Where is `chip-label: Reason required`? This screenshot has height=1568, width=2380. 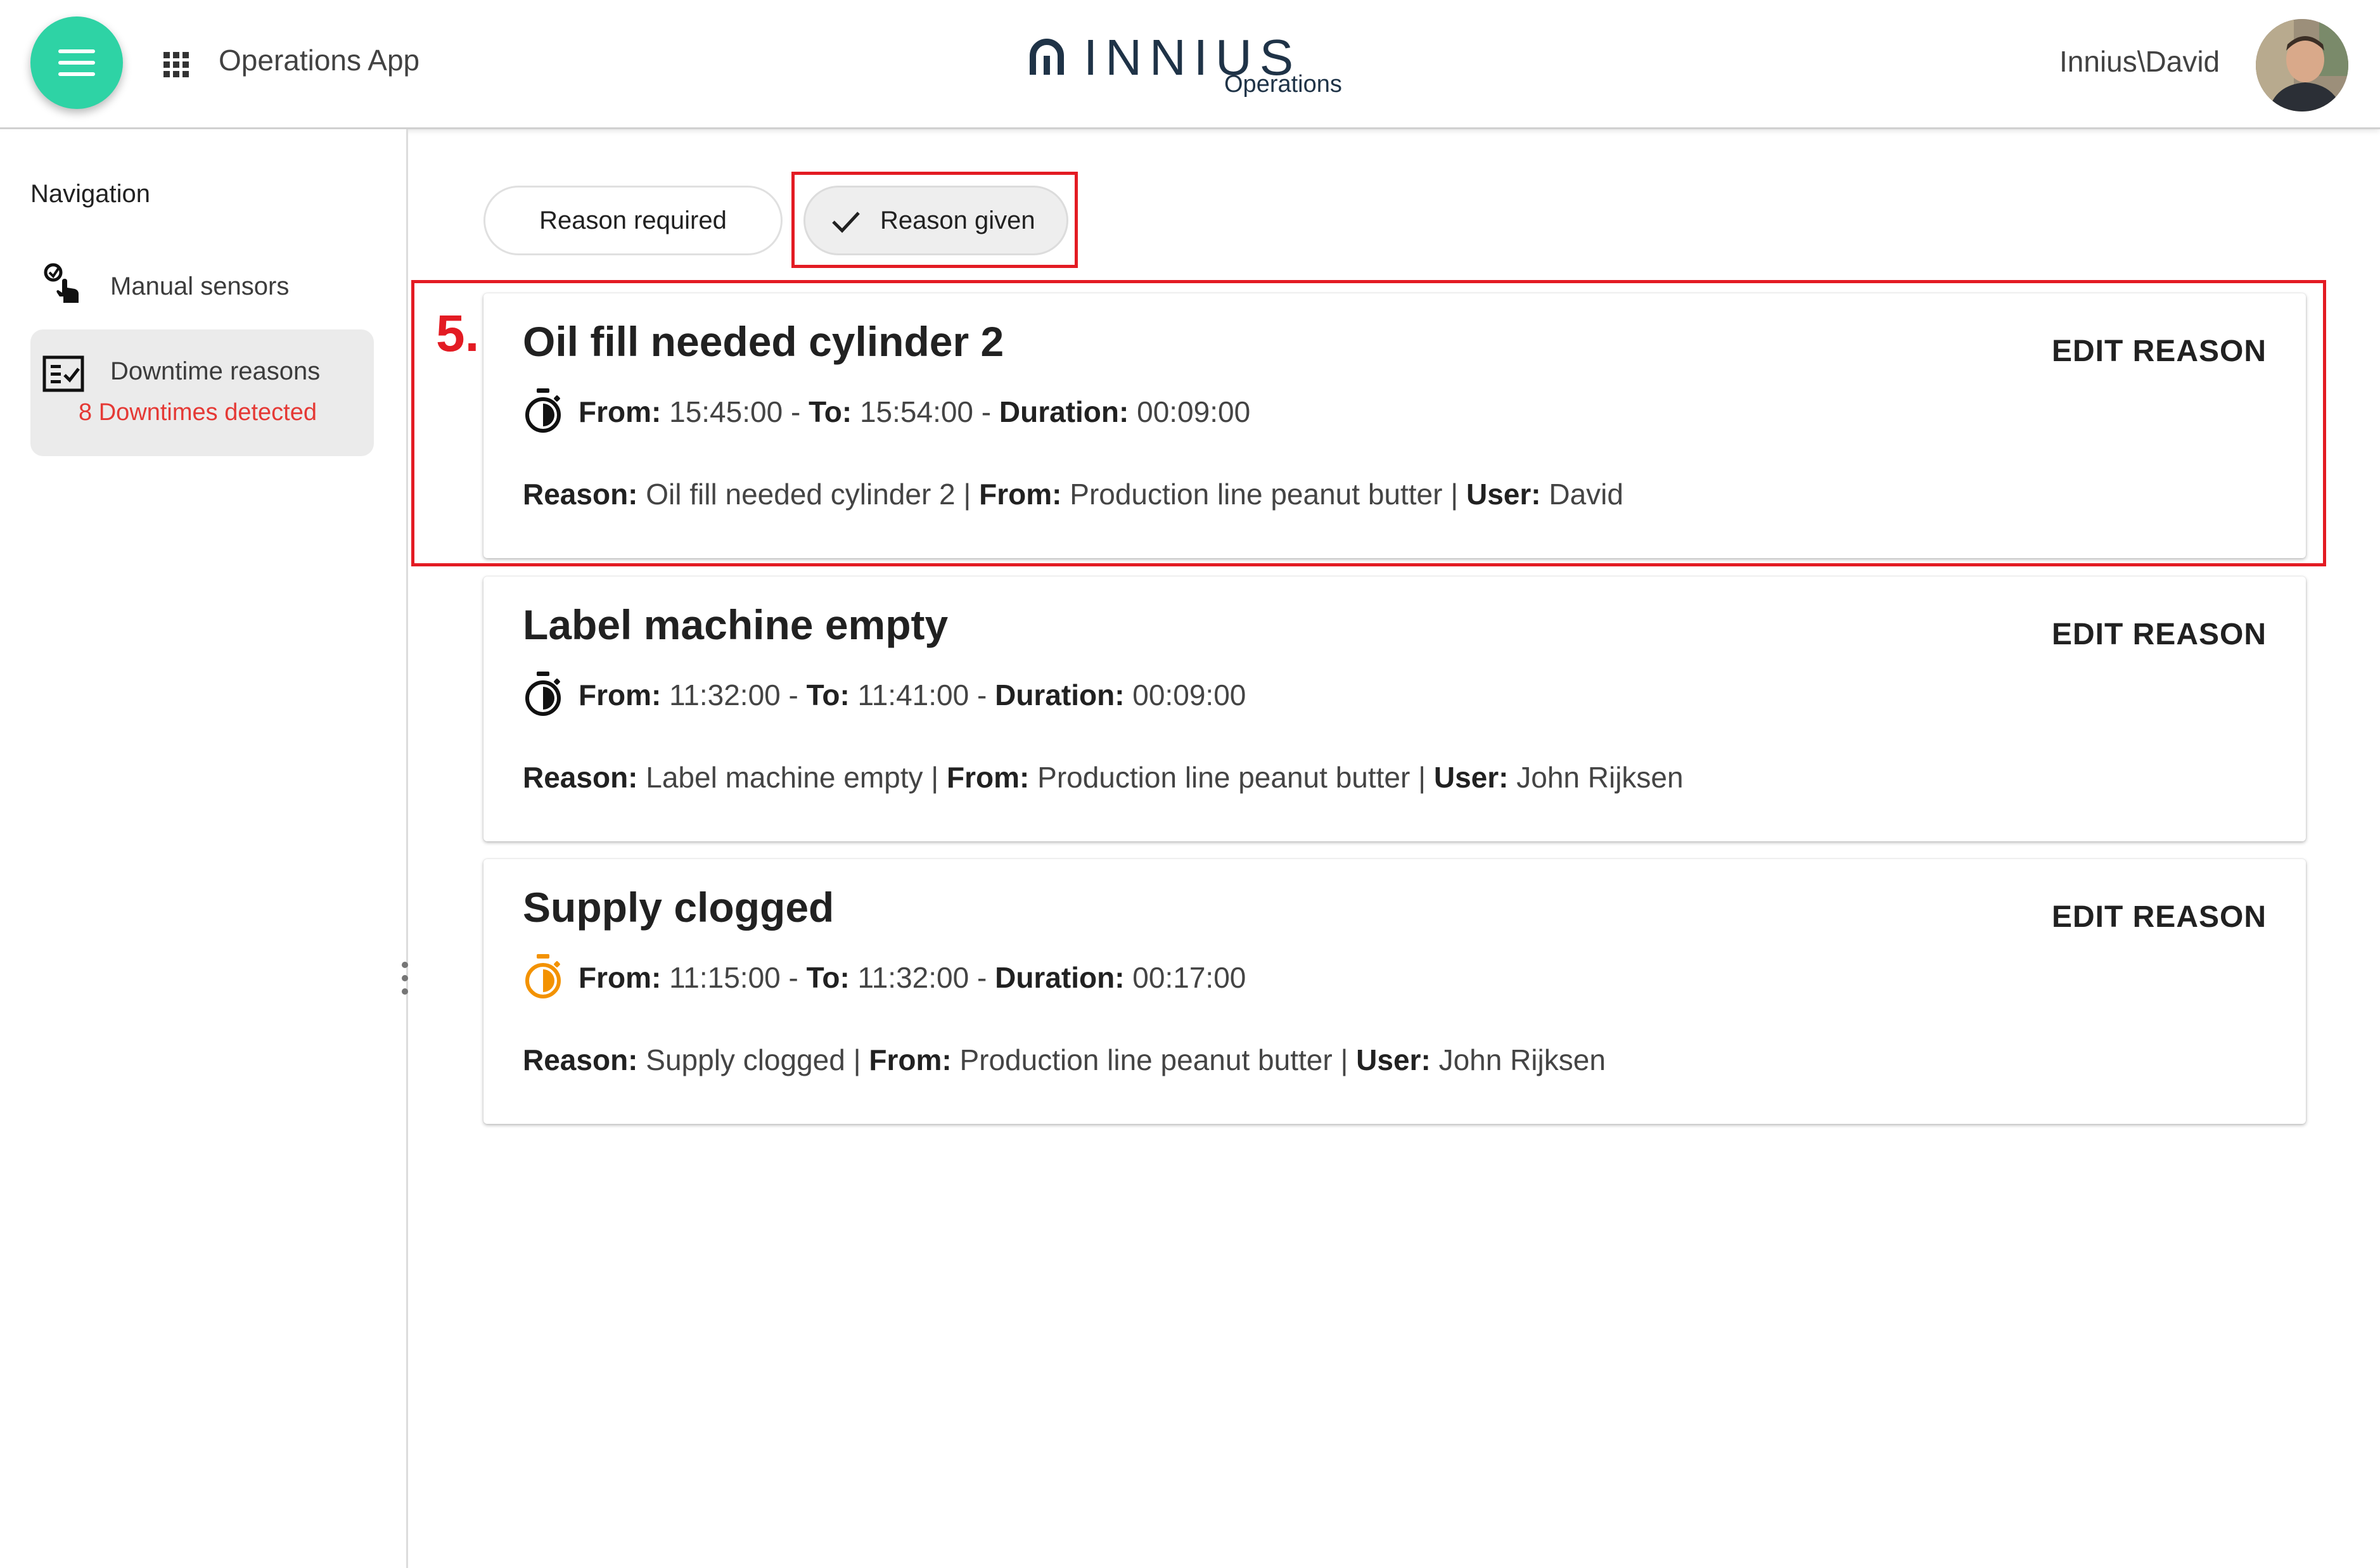
chip-label: Reason required is located at coordinates (633, 220).